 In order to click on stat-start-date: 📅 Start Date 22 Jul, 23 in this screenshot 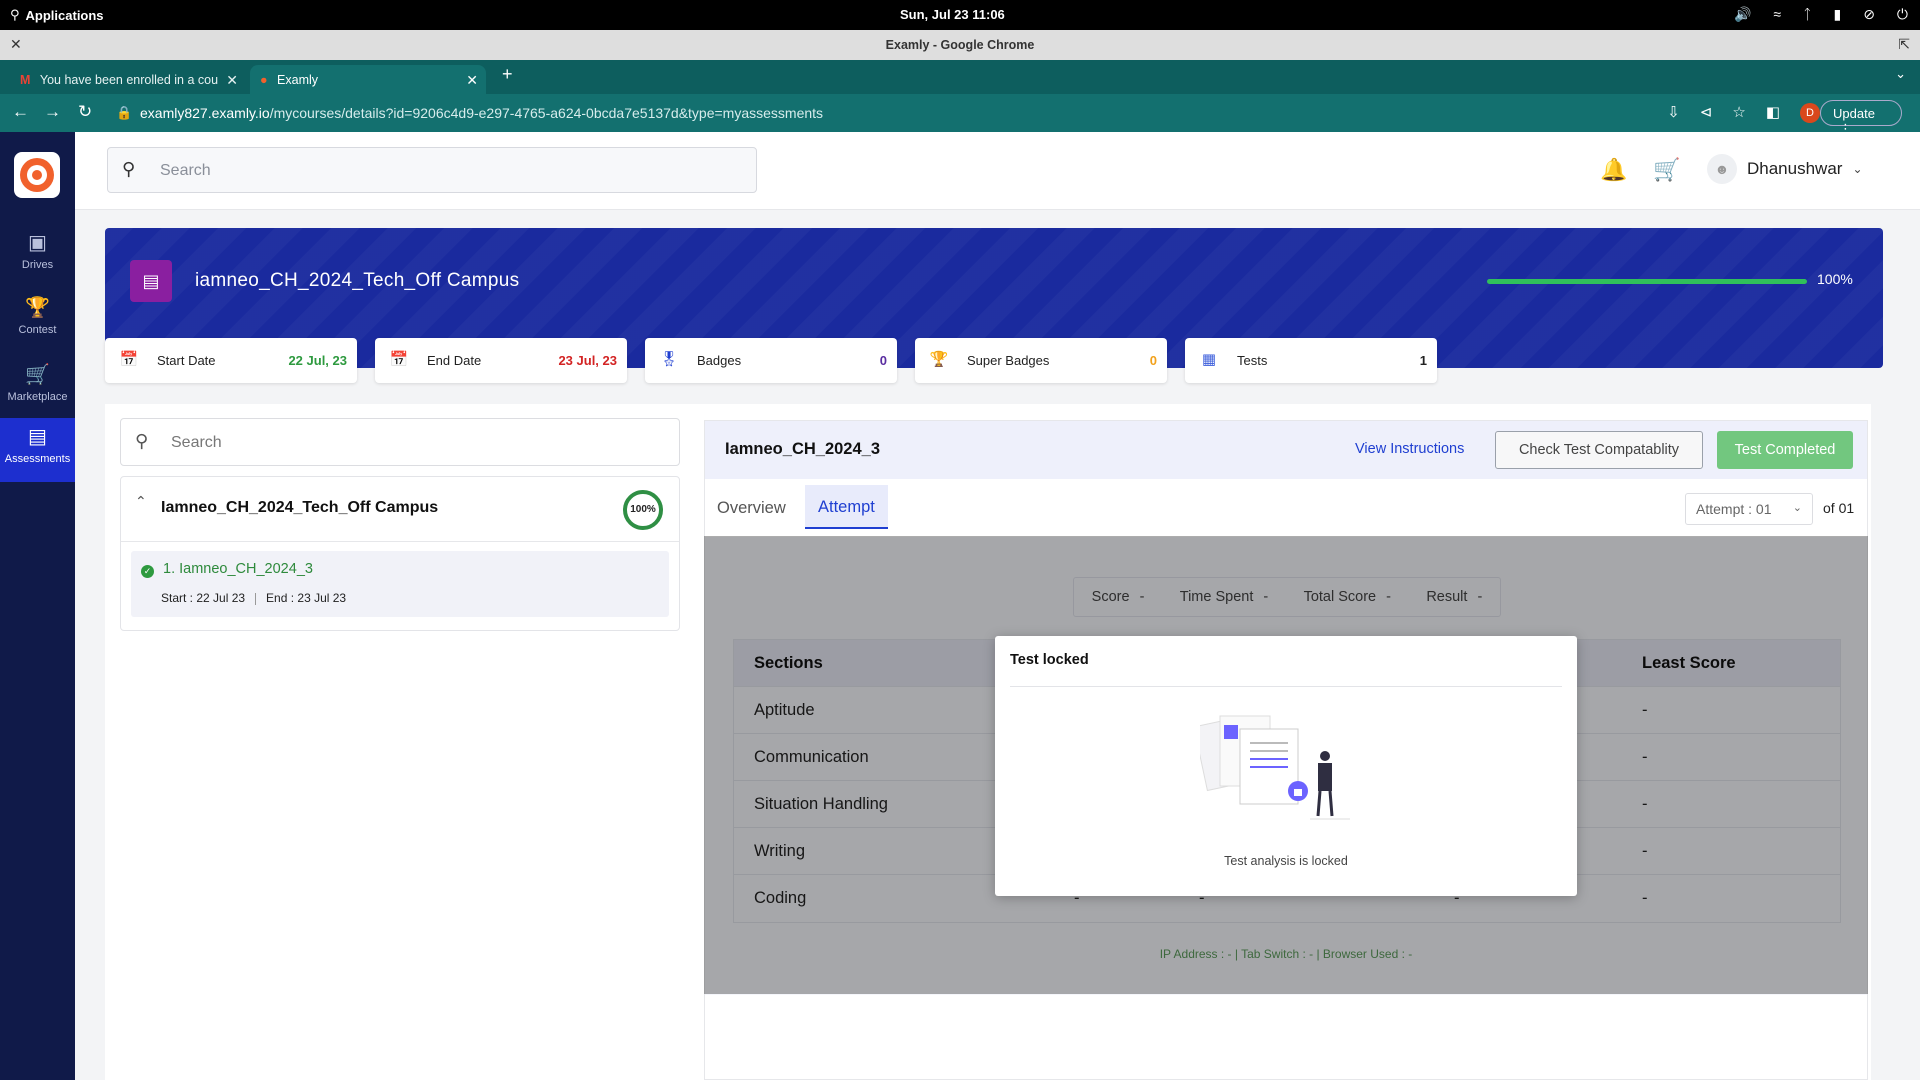, I will do `click(231, 360)`.